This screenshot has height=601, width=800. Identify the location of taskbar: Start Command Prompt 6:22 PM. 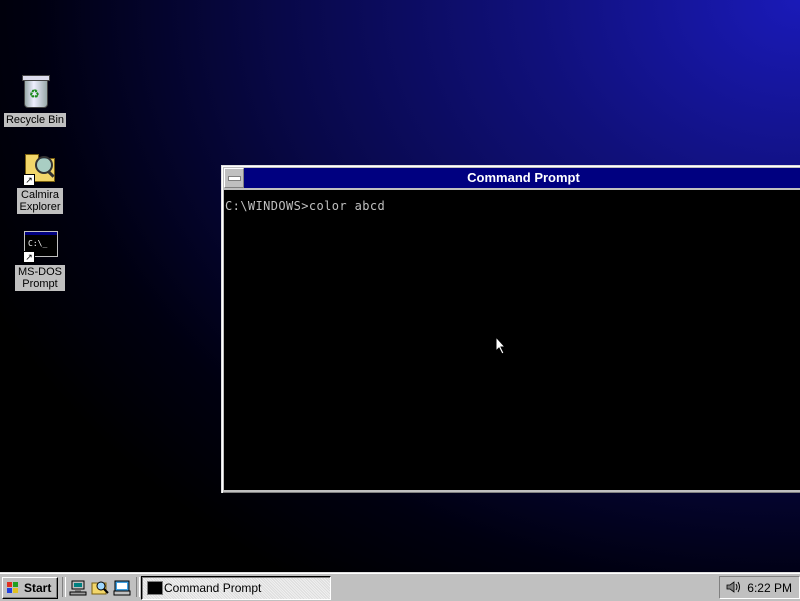
(400, 586).